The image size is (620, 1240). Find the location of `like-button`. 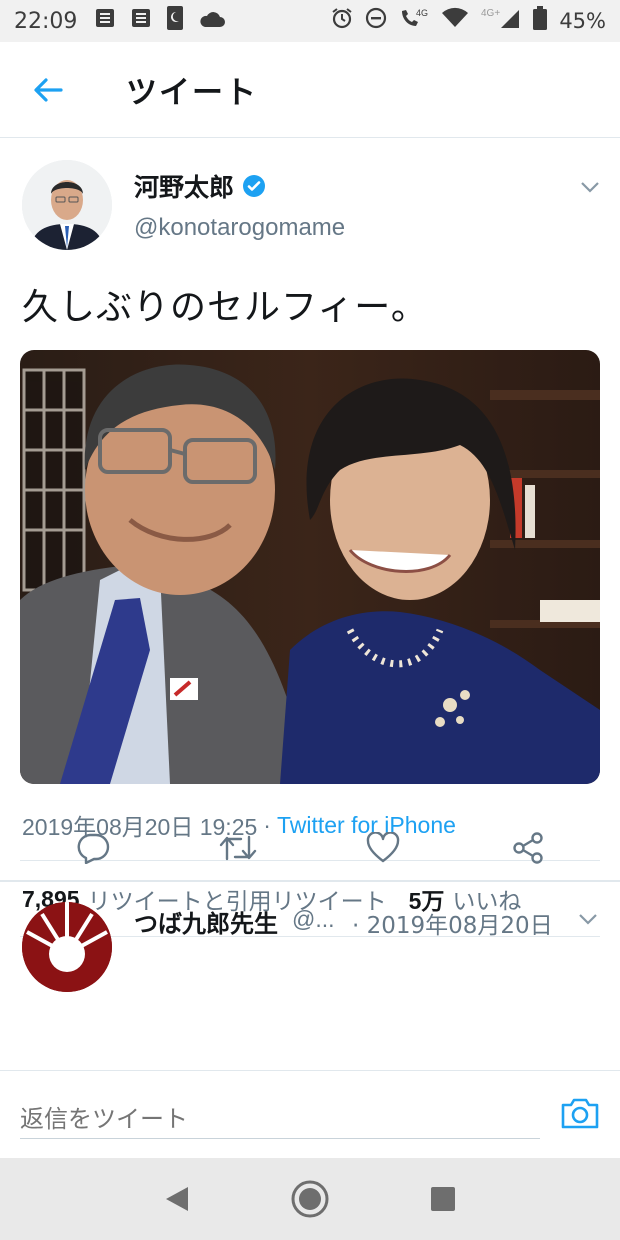

like-button is located at coordinates (383, 848).